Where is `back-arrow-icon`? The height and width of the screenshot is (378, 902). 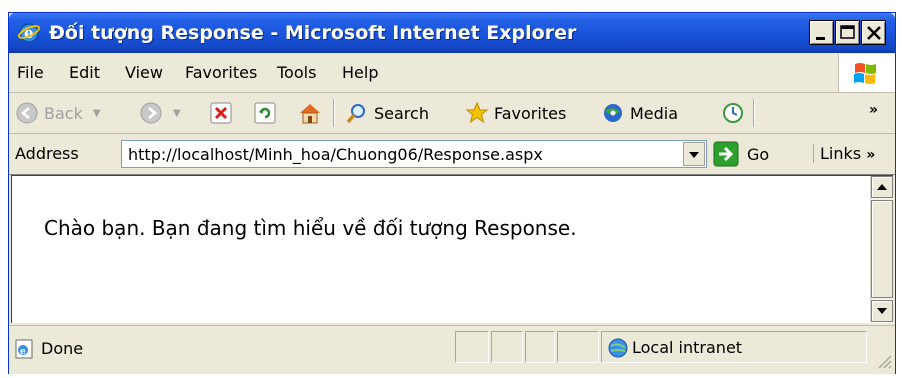
back-arrow-icon is located at coordinates (27, 113).